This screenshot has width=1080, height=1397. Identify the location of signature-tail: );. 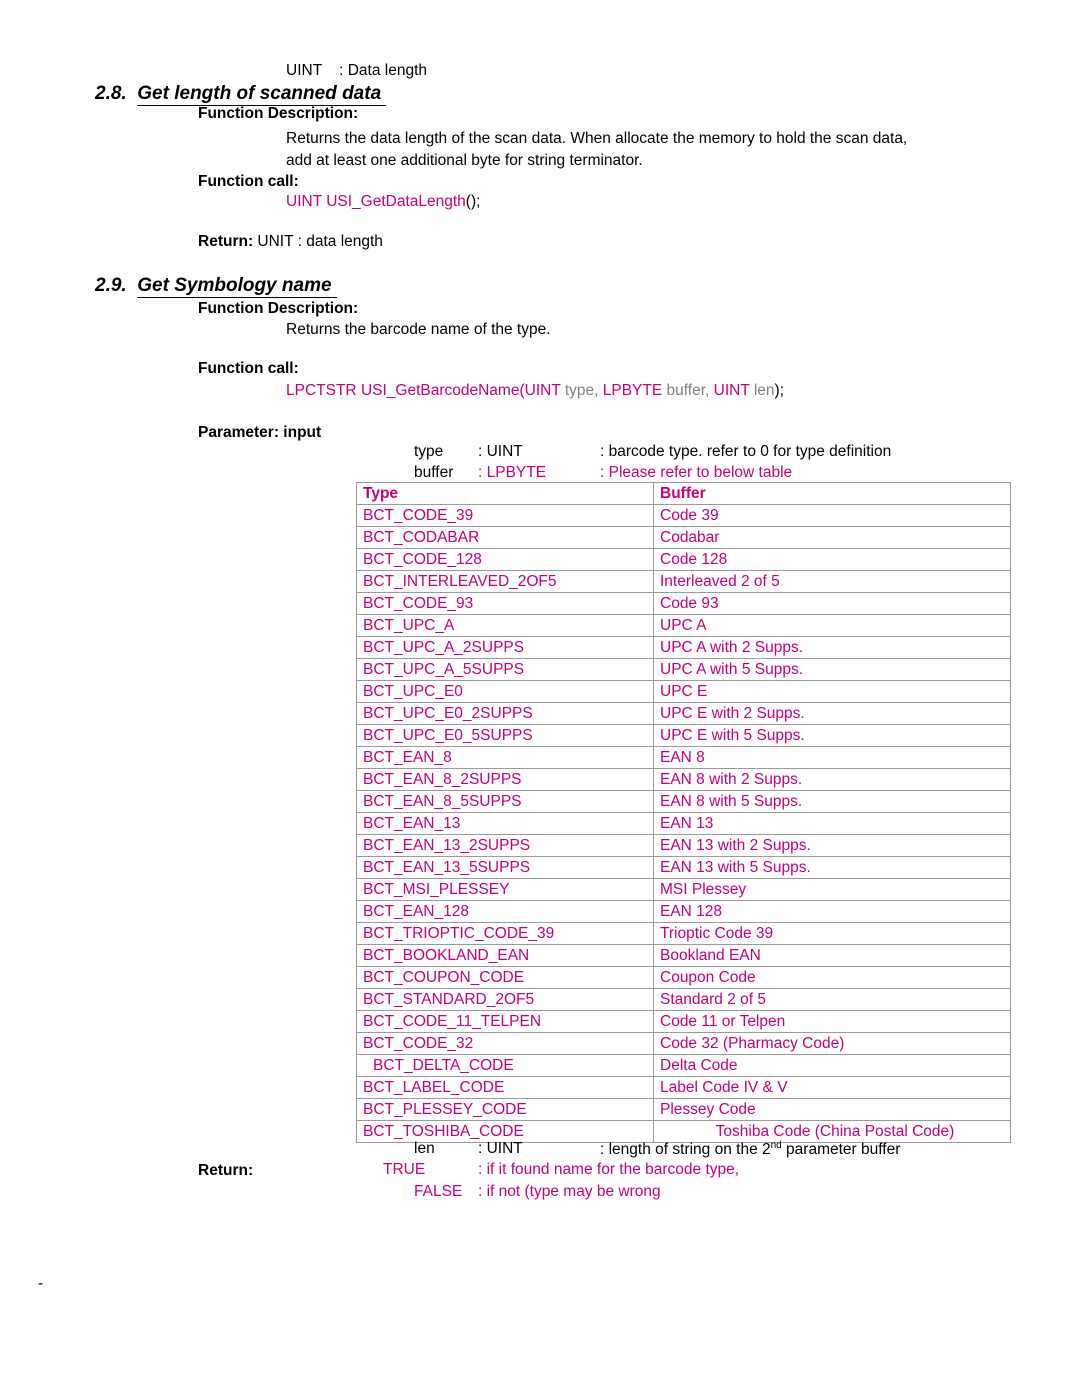
(779, 390).